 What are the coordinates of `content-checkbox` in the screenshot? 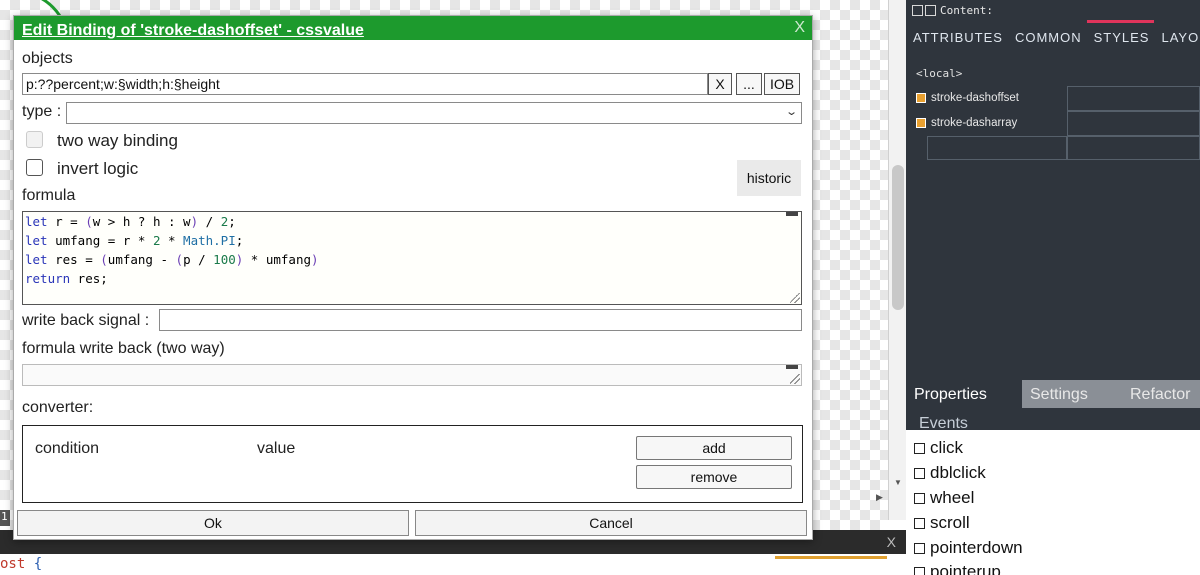 It's located at (917, 10).